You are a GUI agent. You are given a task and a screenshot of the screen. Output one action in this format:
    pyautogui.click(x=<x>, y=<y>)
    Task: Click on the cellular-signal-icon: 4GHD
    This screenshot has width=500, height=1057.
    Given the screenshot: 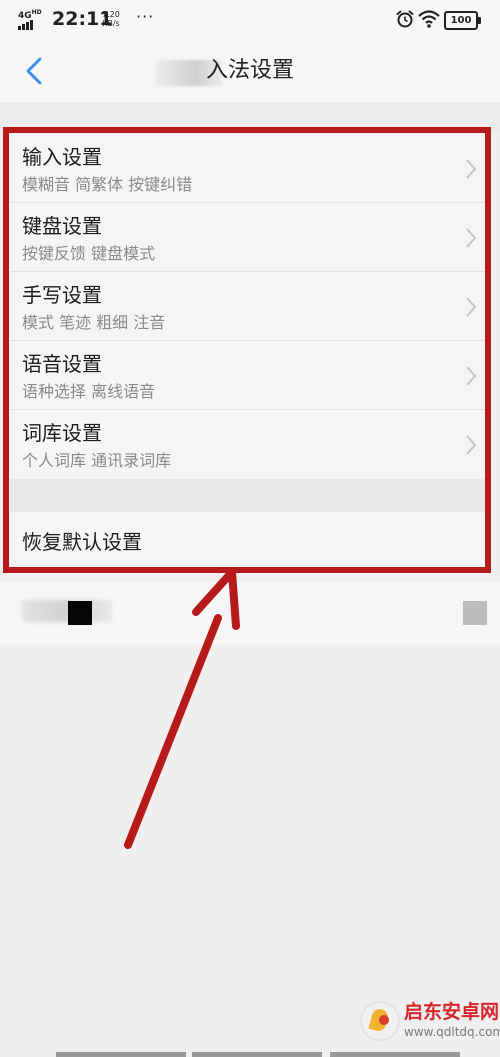 What is the action you would take?
    pyautogui.click(x=31, y=19)
    